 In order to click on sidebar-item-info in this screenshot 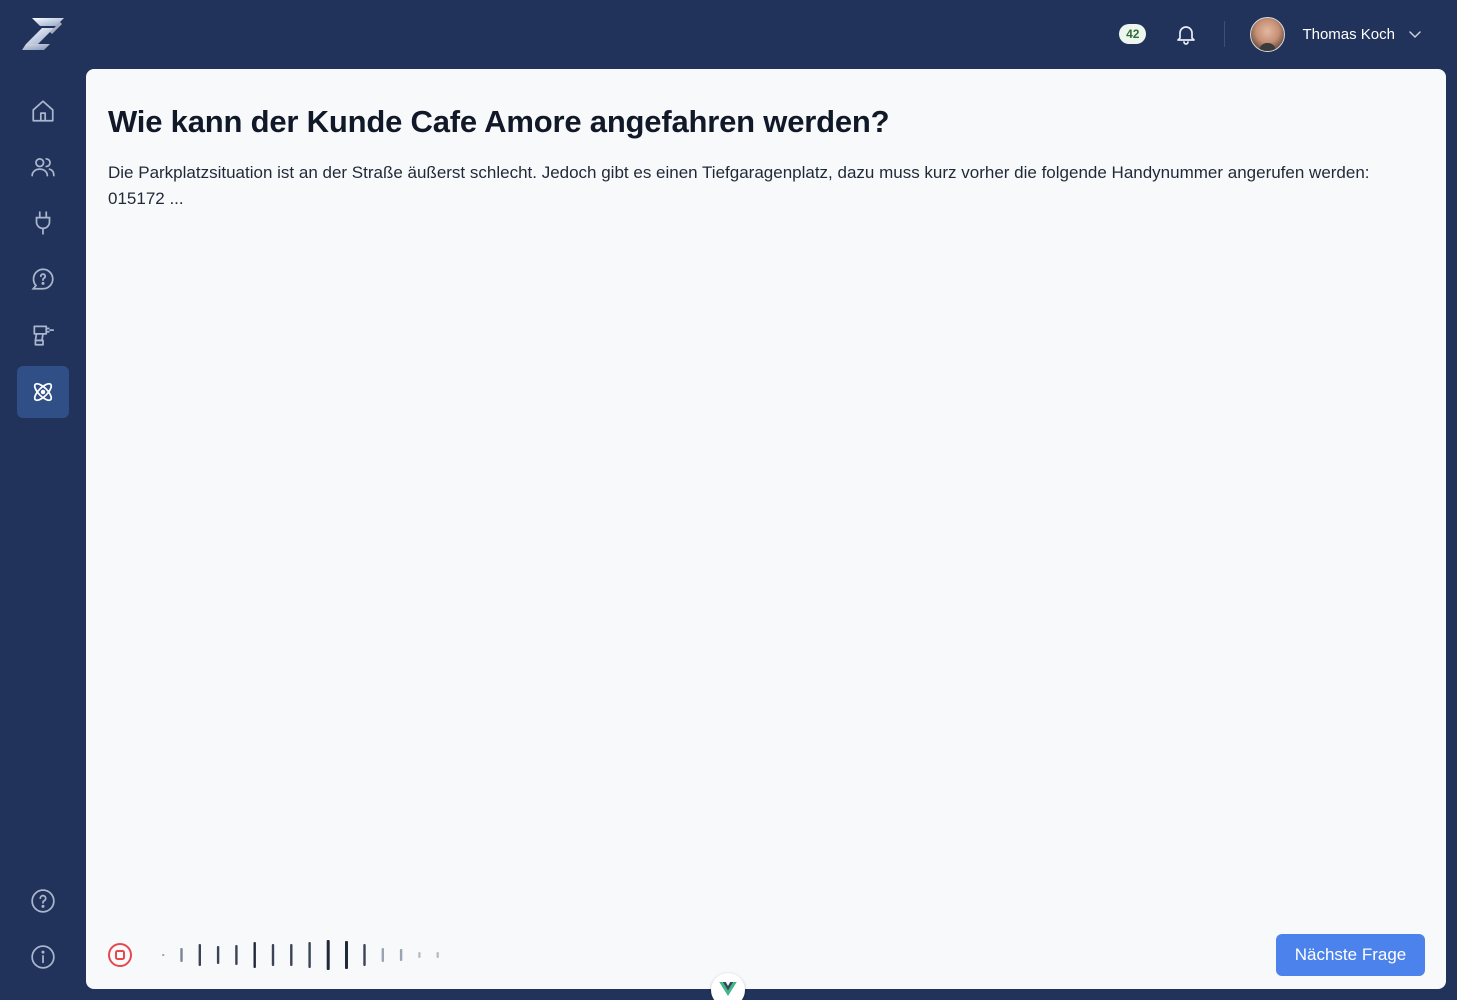, I will do `click(43, 957)`.